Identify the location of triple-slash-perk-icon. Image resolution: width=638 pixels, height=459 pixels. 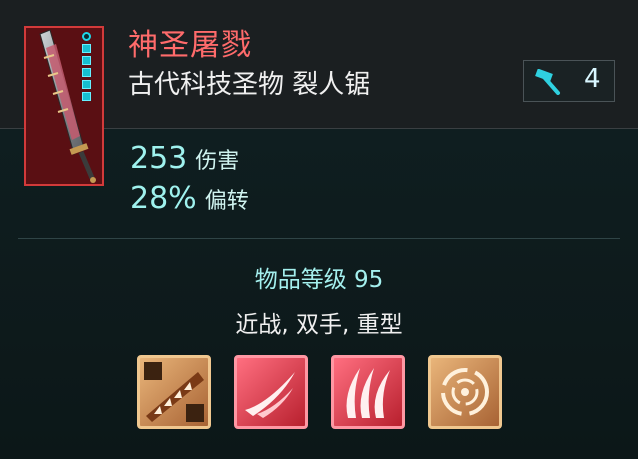
(368, 393).